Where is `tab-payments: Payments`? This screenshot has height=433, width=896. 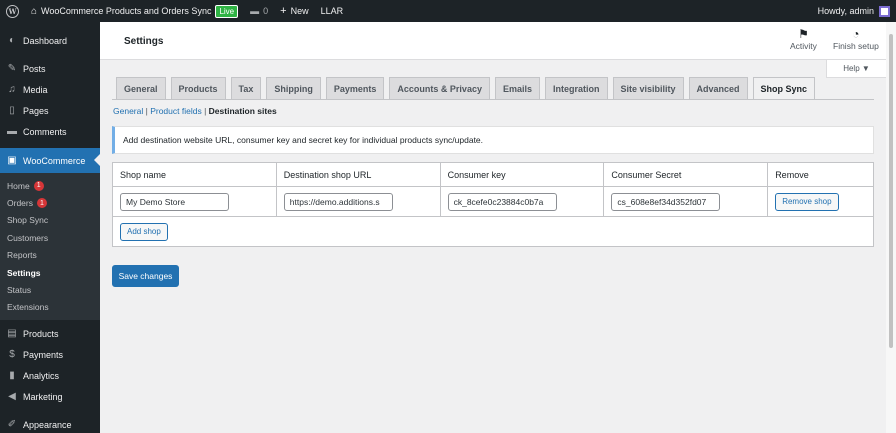 tab-payments: Payments is located at coordinates (355, 88).